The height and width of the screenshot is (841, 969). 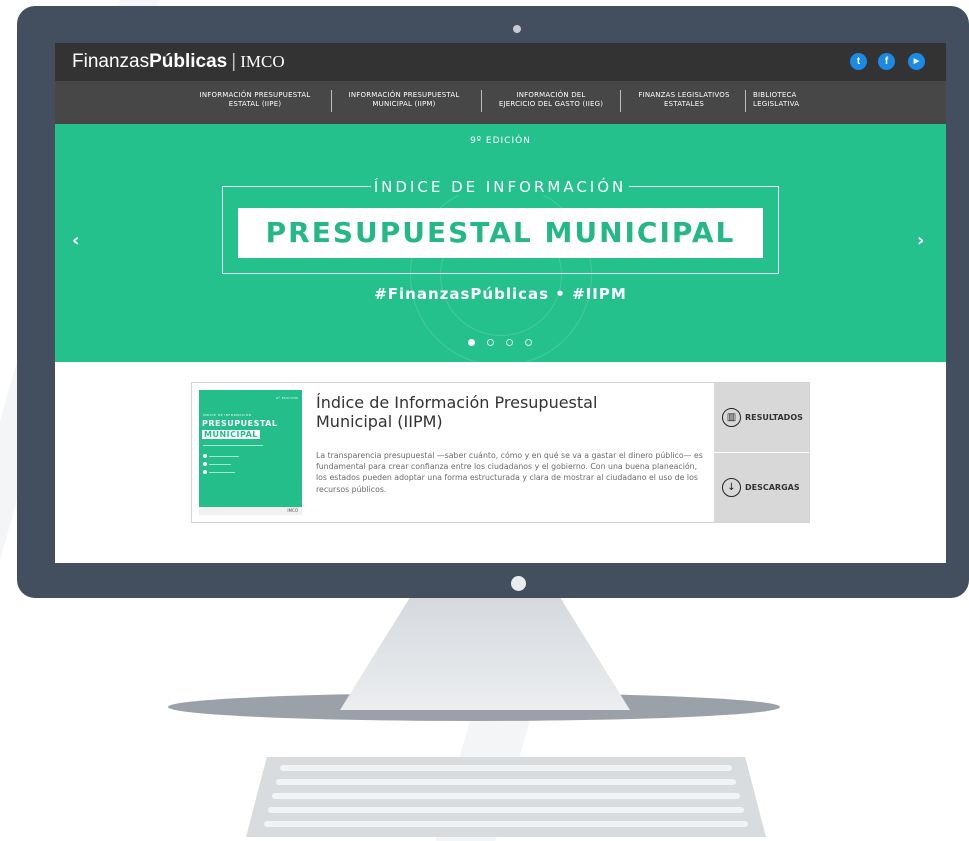 I want to click on brand-part1: Finanzas, so click(x=111, y=61).